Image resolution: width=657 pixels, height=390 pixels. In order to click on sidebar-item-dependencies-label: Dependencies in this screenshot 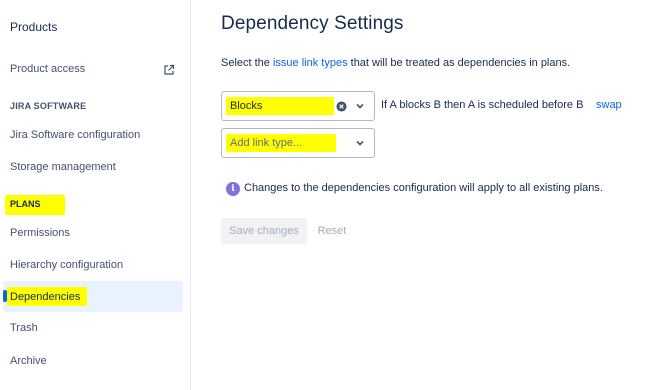, I will do `click(45, 297)`.